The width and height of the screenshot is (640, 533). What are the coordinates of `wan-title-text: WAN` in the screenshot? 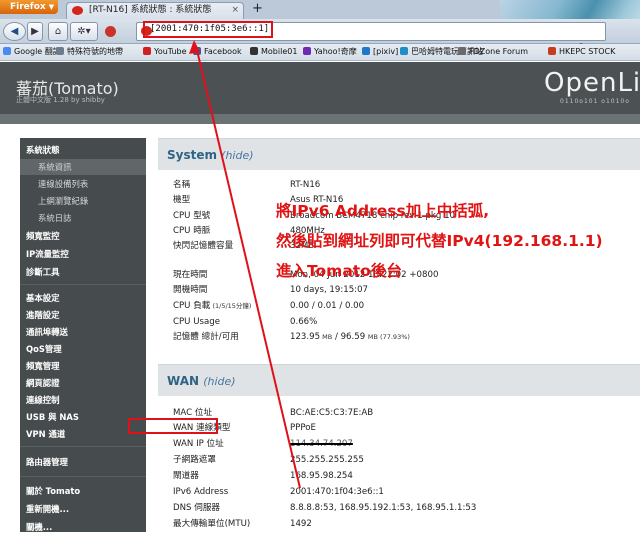 It's located at (185, 381).